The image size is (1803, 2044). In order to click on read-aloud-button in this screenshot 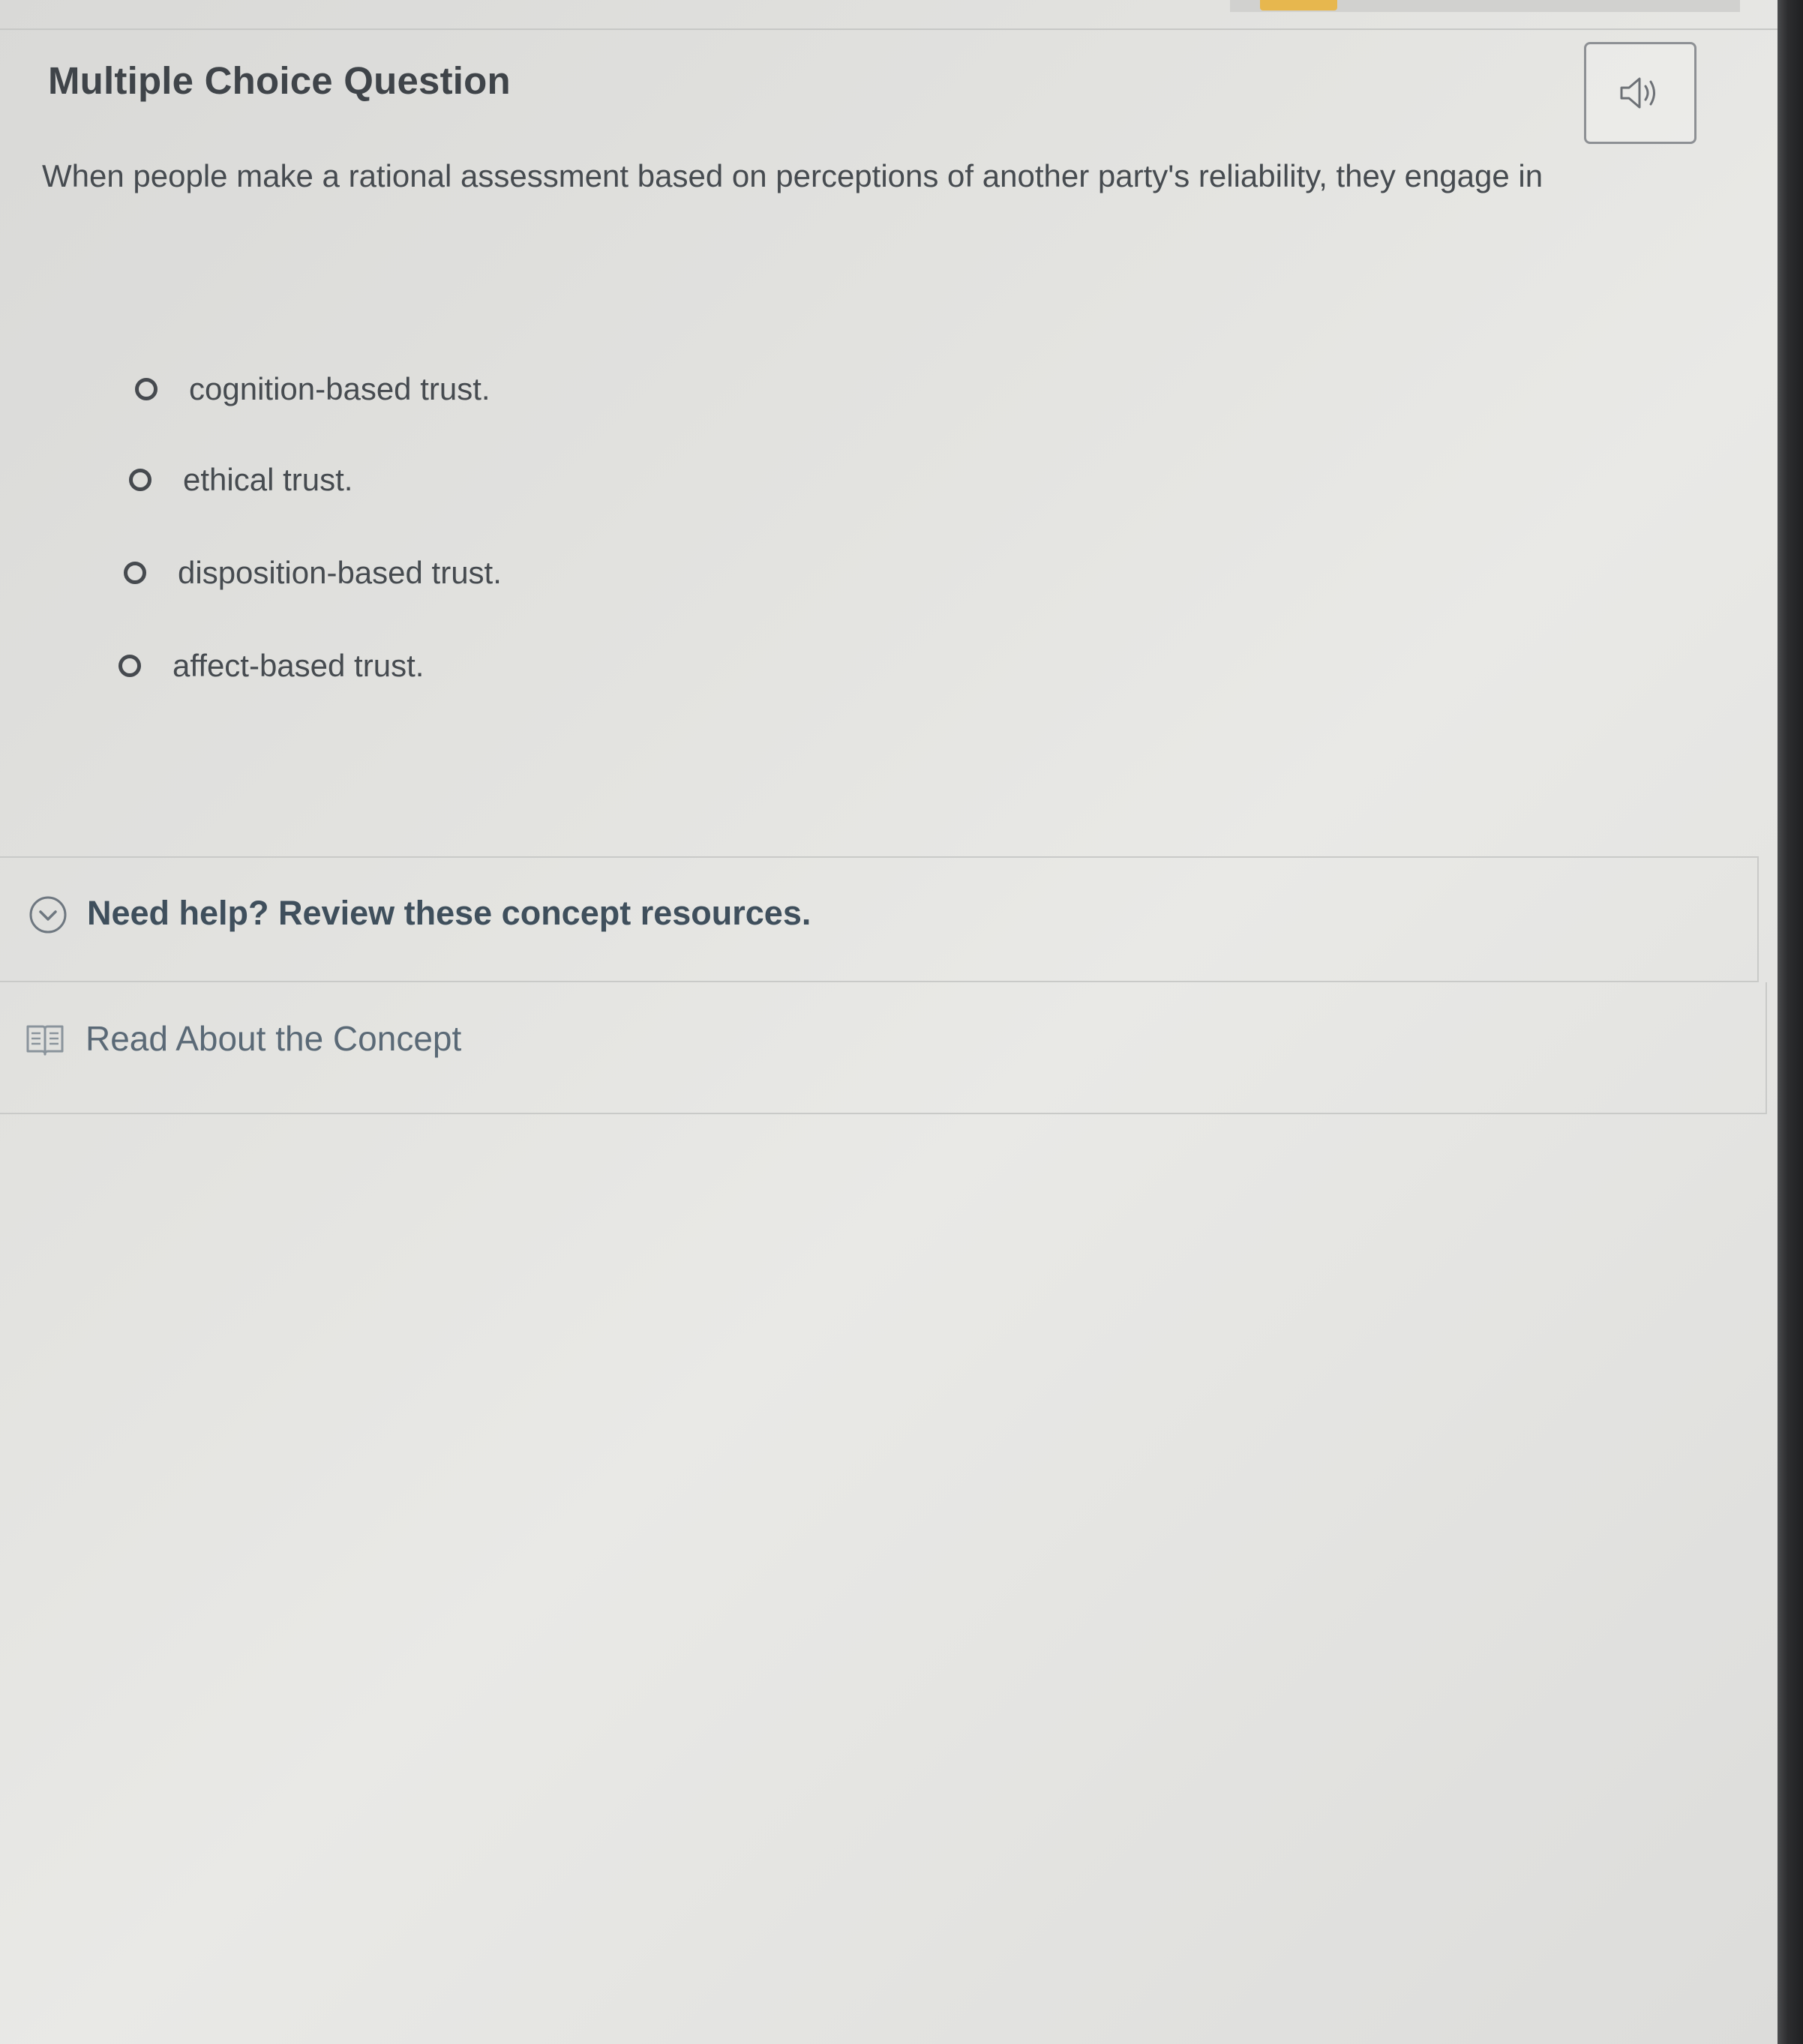, I will do `click(1640, 93)`.